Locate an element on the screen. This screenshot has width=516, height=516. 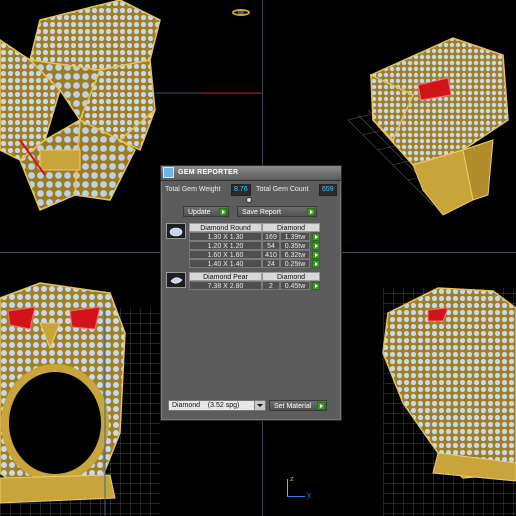
total-count-label: Total Gem Count is located at coordinates (282, 189).